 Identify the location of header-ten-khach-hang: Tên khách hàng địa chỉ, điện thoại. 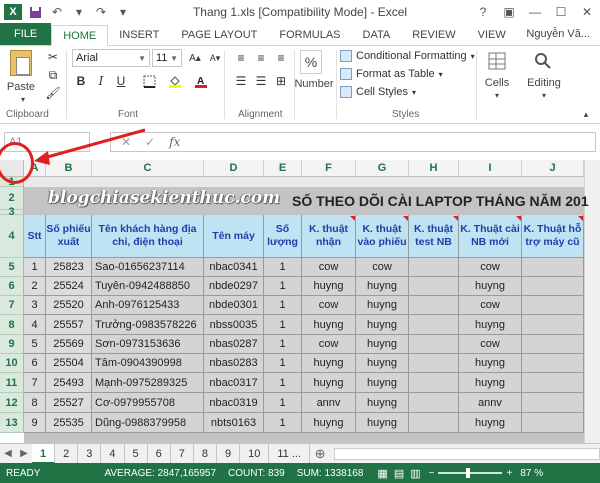
(148, 236).